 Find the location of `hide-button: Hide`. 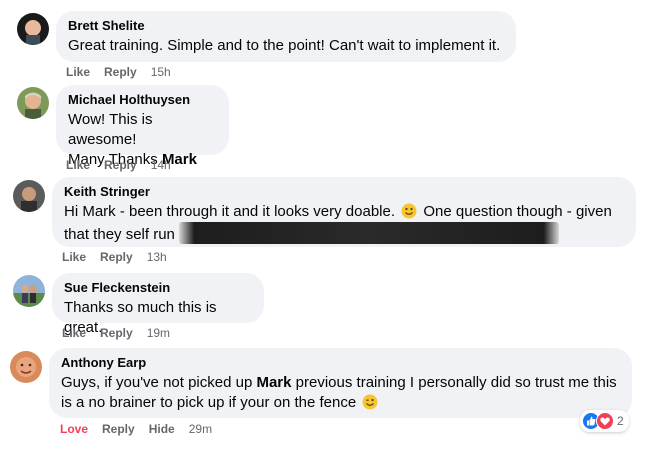

hide-button: Hide is located at coordinates (162, 429).